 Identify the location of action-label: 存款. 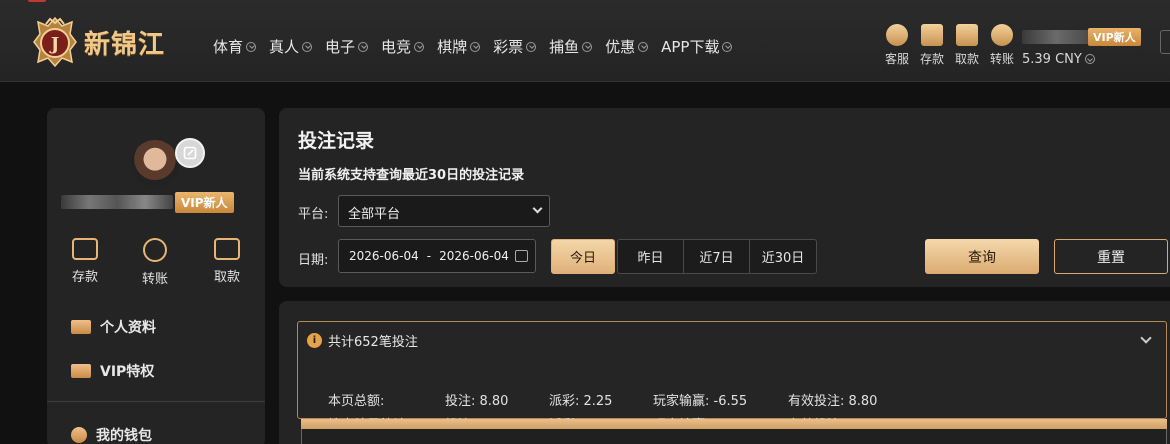
(931, 59).